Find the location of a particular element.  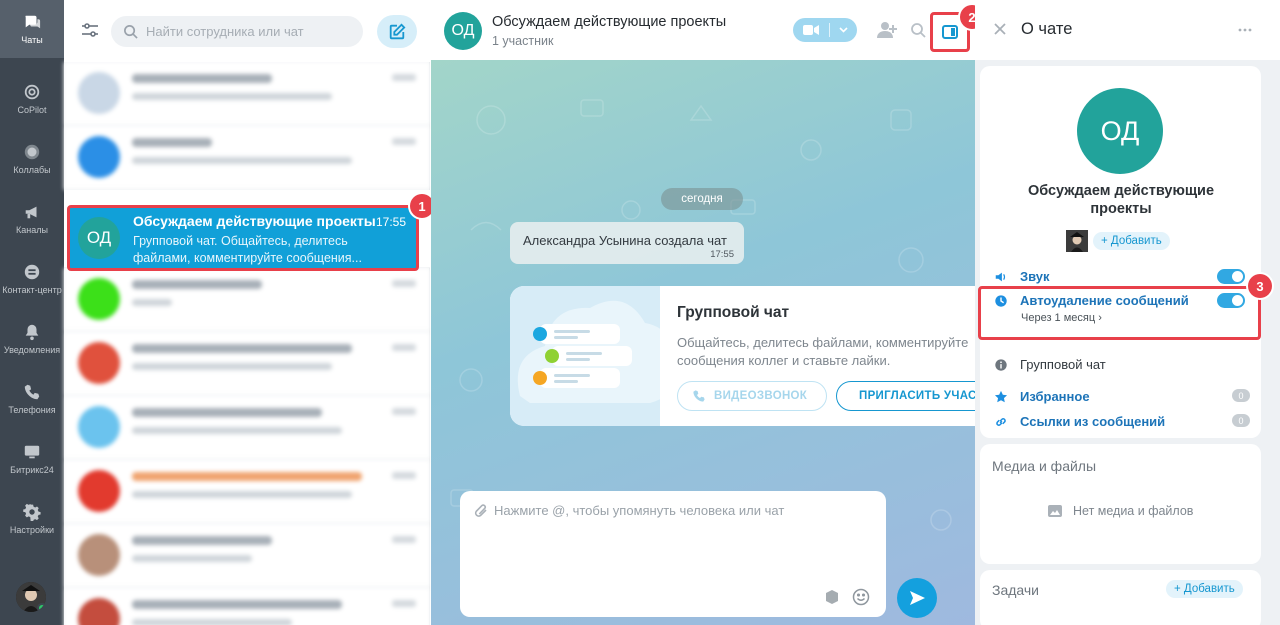

system-message-text: Александра Усынина создала чат is located at coordinates (625, 240).